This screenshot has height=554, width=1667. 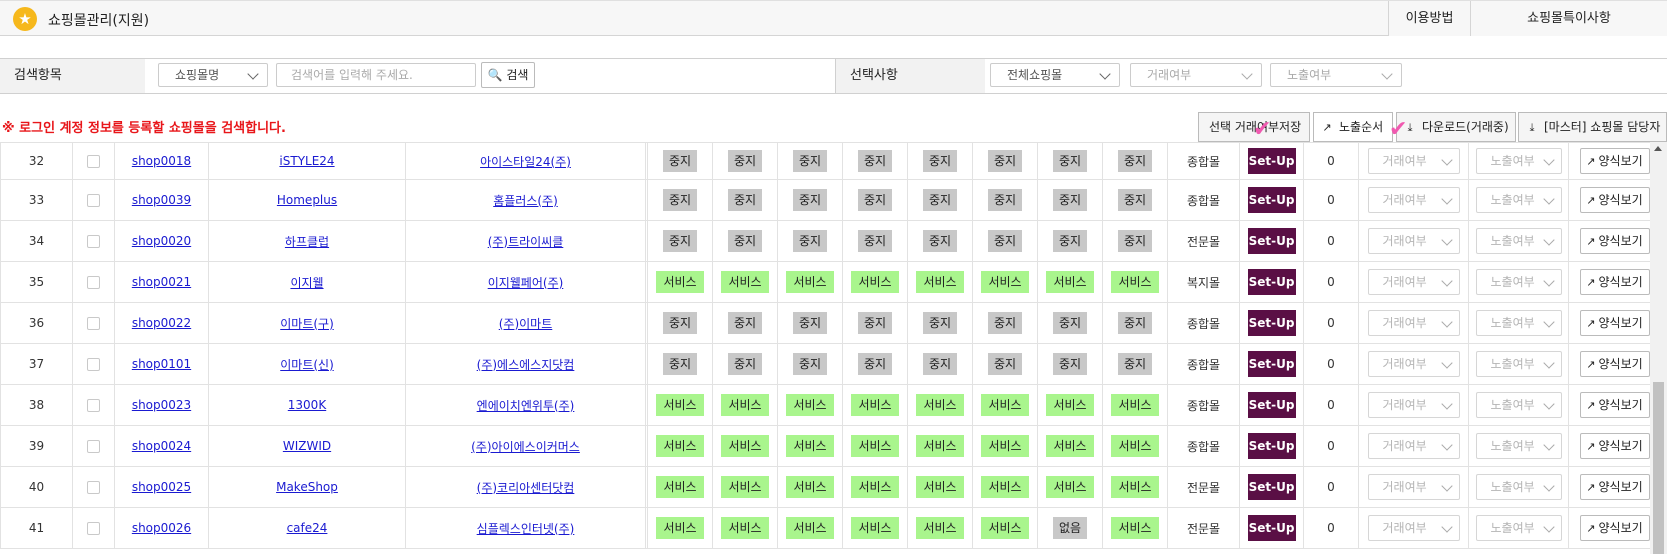 I want to click on exposure-order-button: ↗ 노출순서, so click(x=1353, y=127).